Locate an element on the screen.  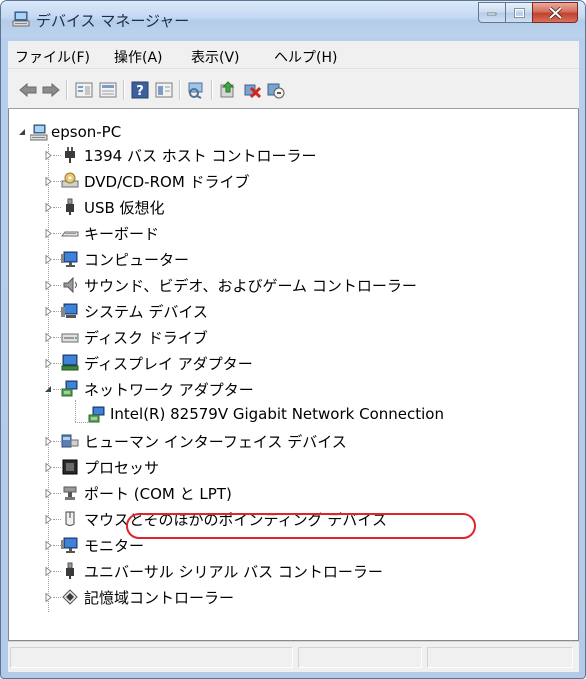
scan-icon is located at coordinates (196, 90).